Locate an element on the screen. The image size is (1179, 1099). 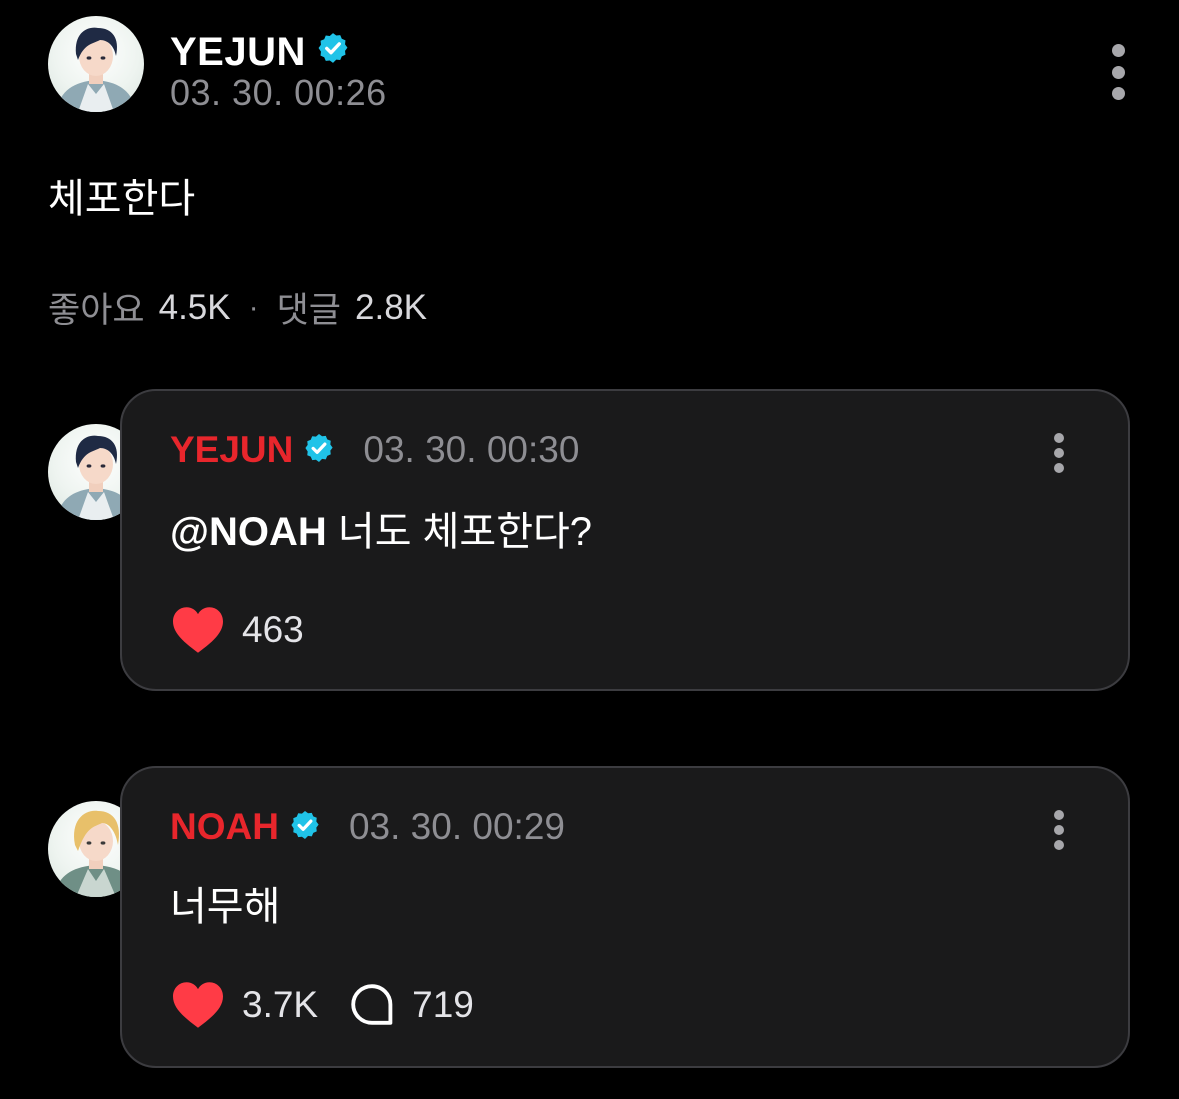
comment-timestamp: 03. 30. 00:29 is located at coordinates (456, 826).